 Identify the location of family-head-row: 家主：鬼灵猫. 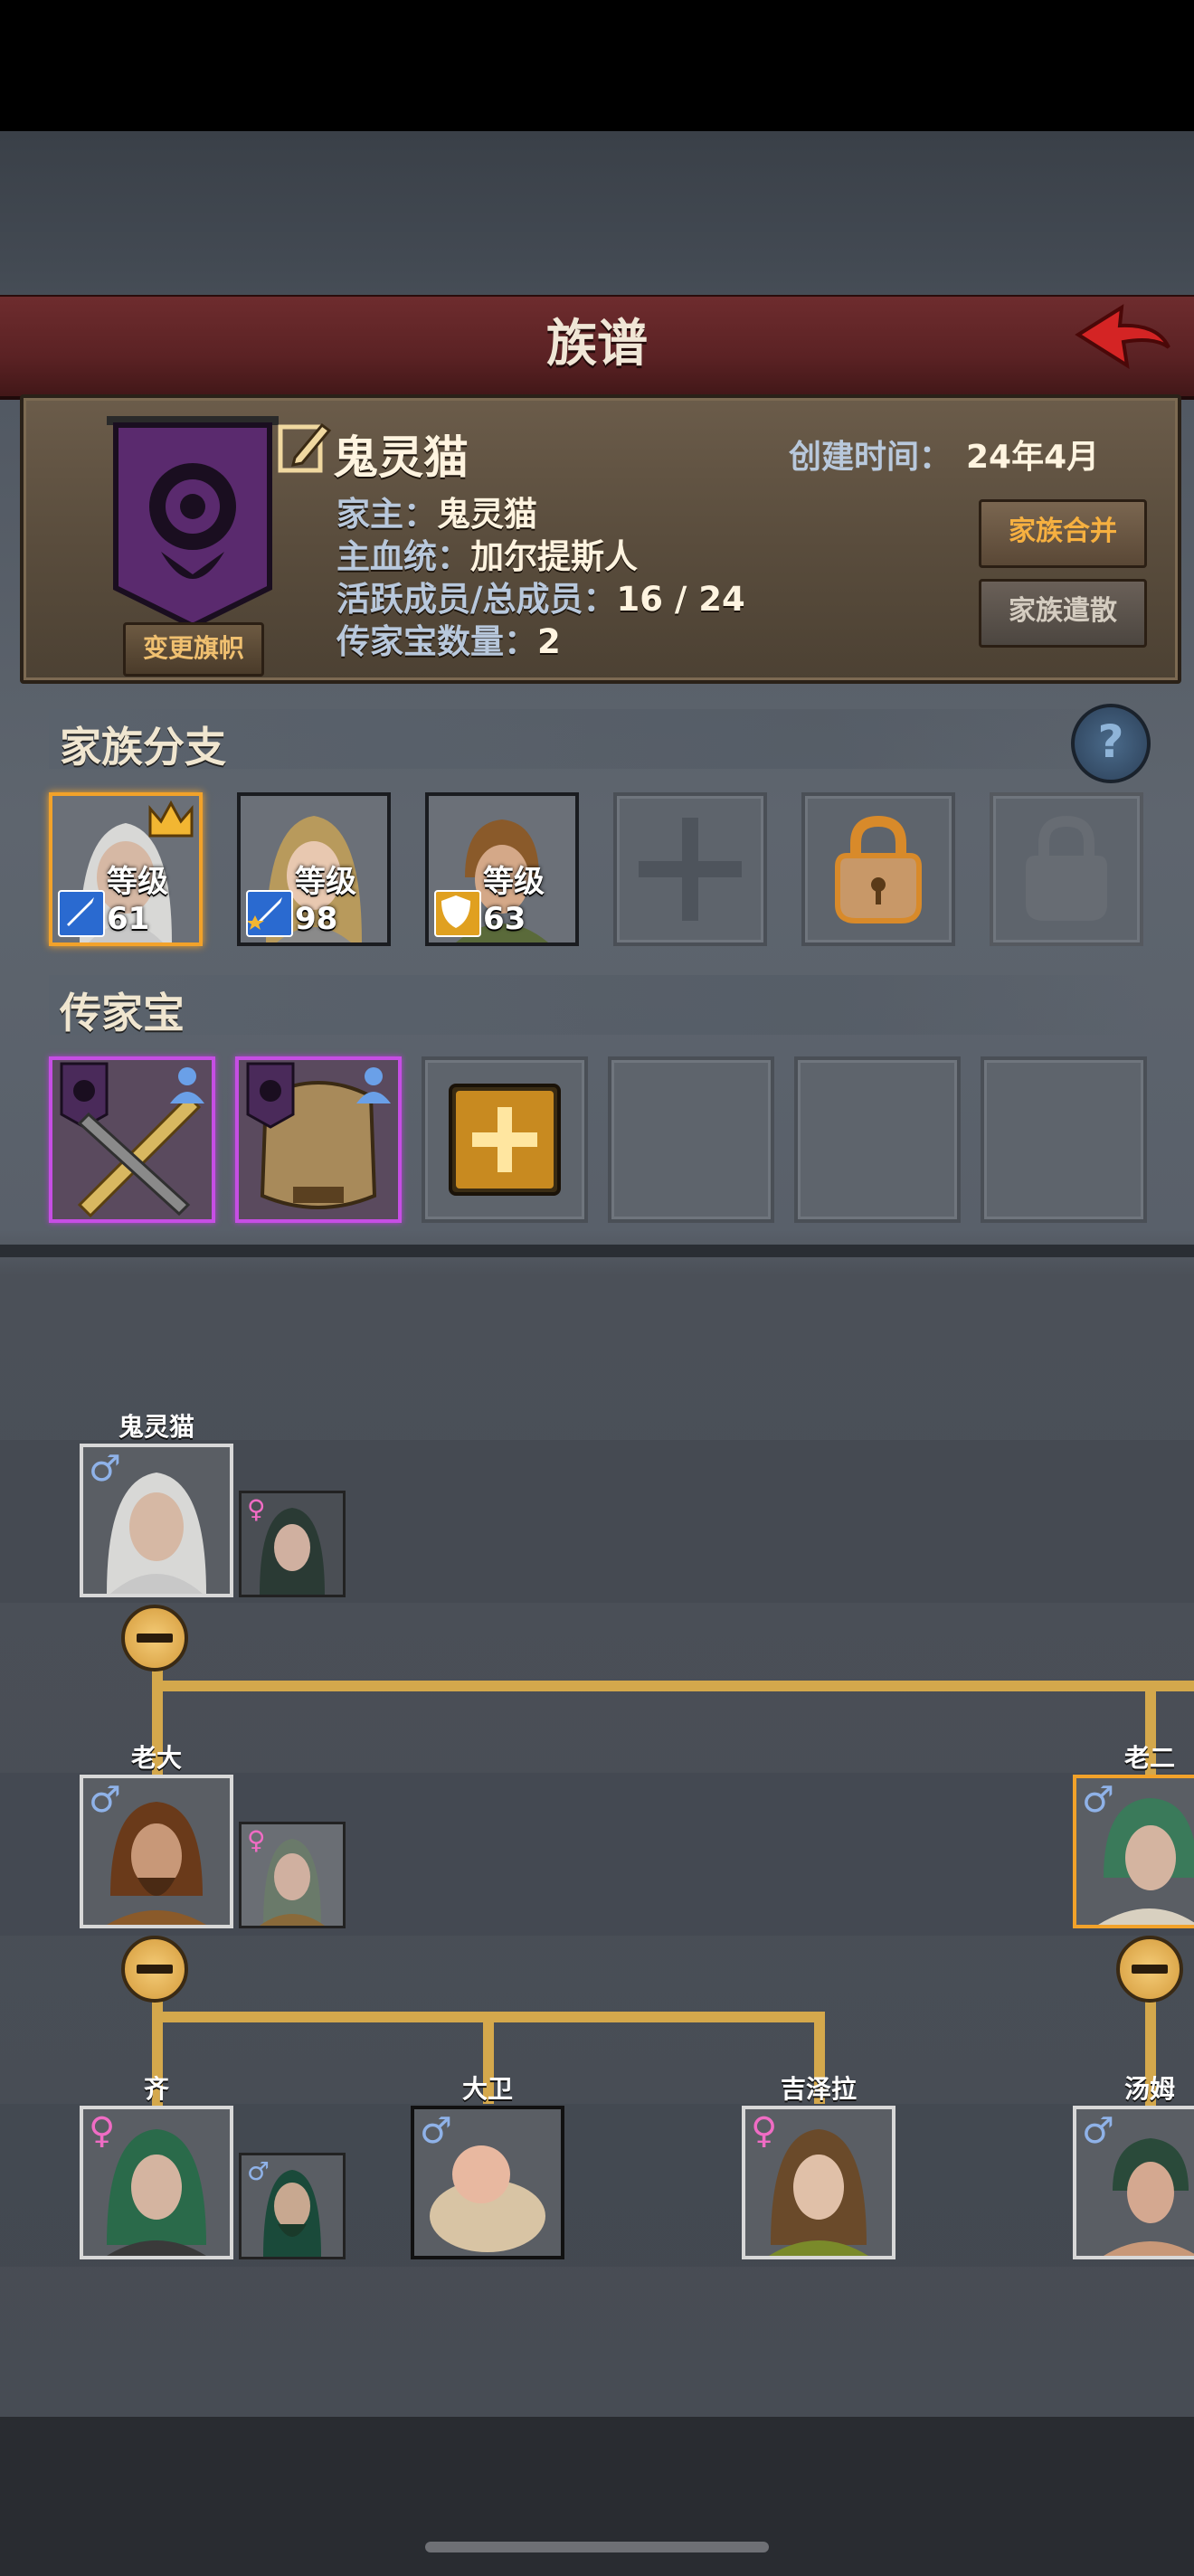
(436, 511).